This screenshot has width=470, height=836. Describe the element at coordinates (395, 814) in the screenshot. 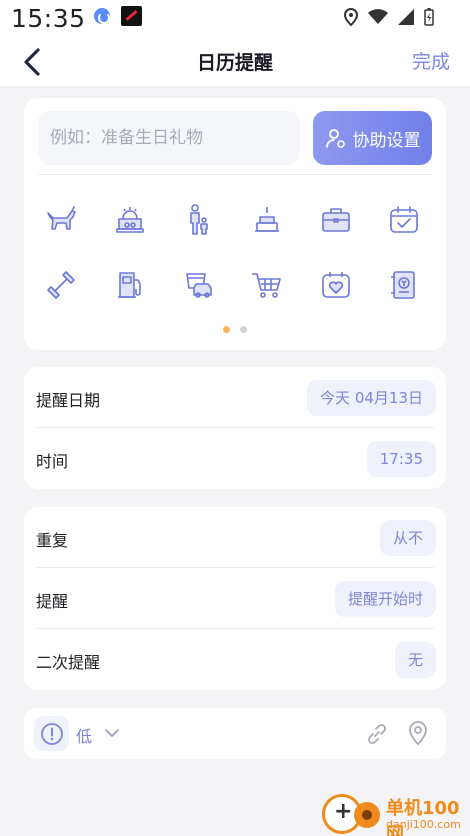

I see `watermark: 单机100网 danji100.com` at that location.